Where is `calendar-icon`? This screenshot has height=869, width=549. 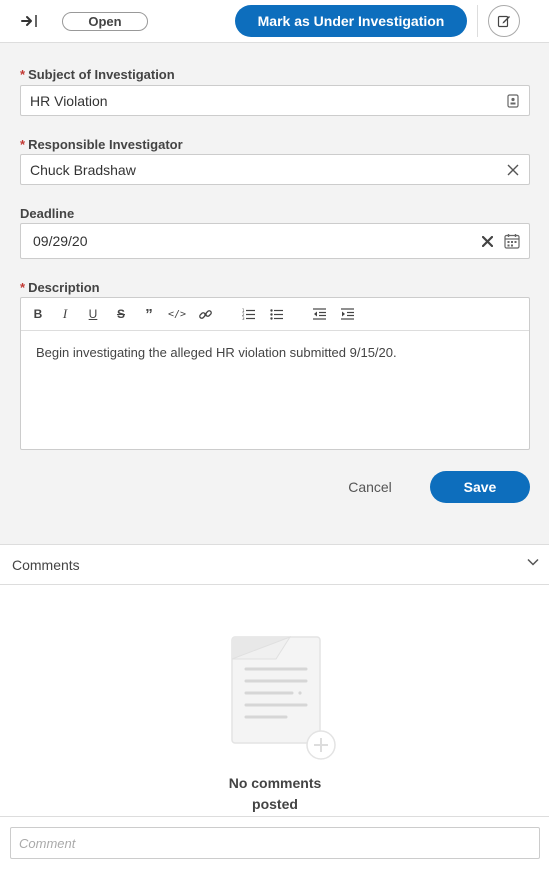
calendar-icon is located at coordinates (512, 241).